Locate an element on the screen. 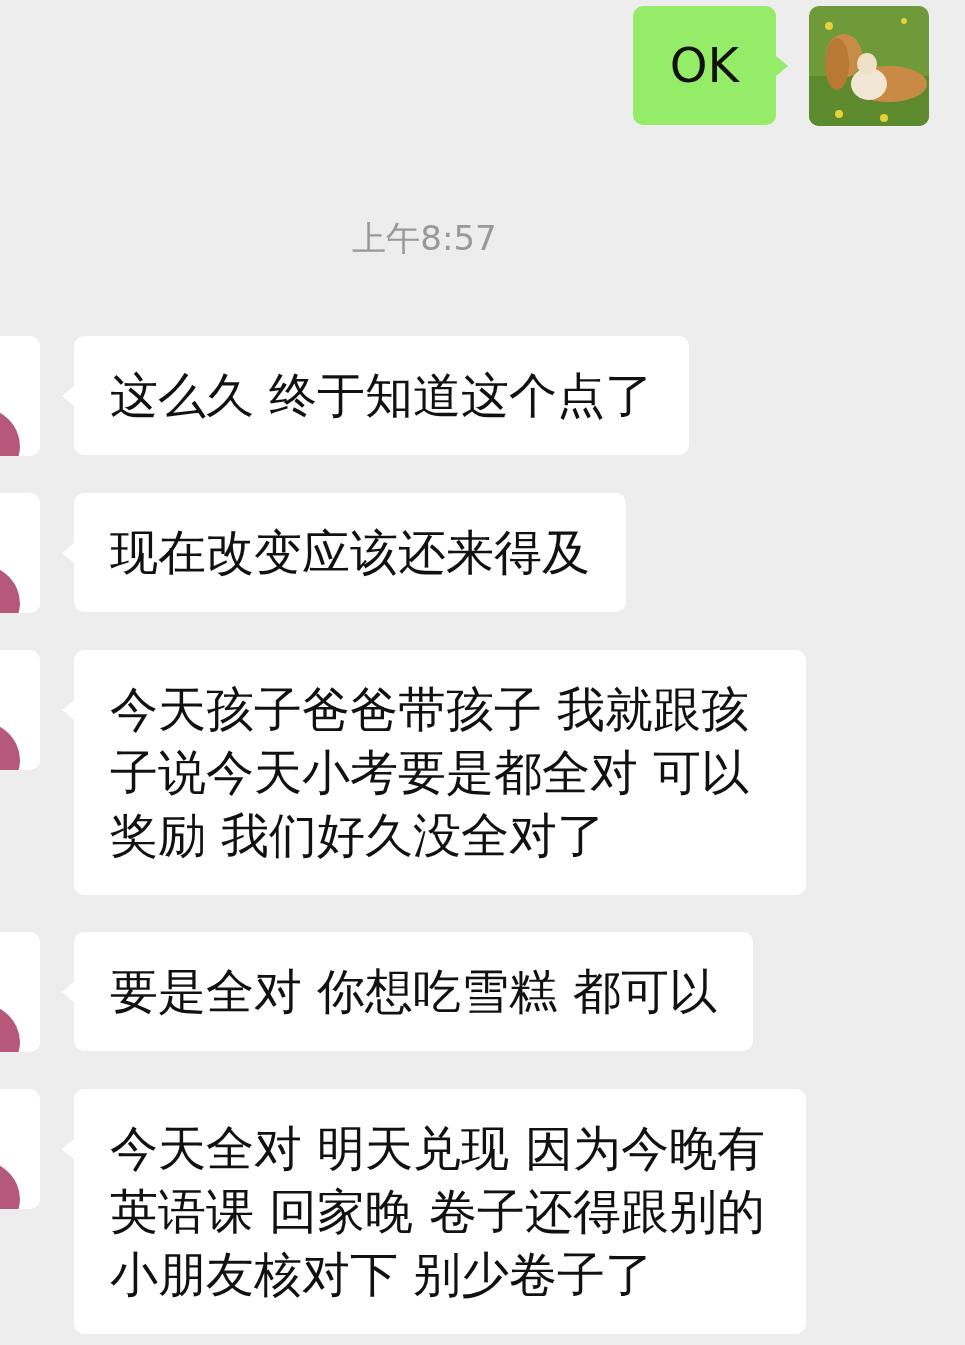 The image size is (965, 1345). message-bubble: 这么久 终于知道这个点了 is located at coordinates (382, 395).